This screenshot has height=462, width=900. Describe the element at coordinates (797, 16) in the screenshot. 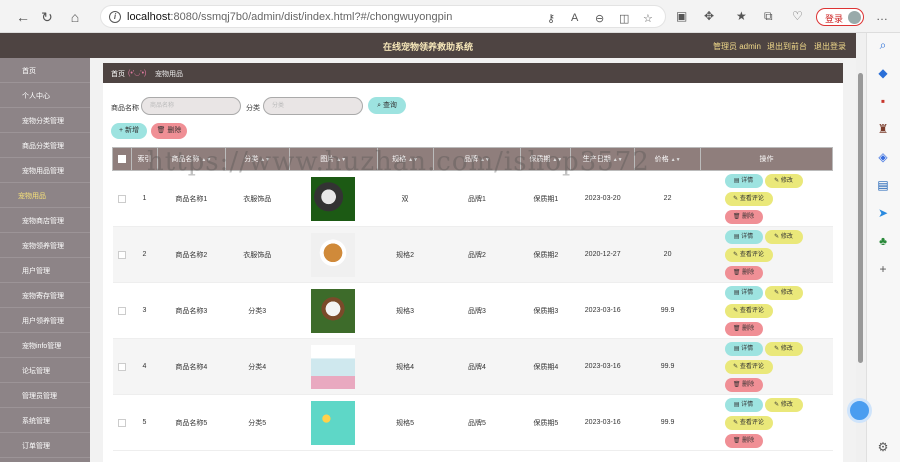

I see `profile-sync-icon: ♡` at that location.